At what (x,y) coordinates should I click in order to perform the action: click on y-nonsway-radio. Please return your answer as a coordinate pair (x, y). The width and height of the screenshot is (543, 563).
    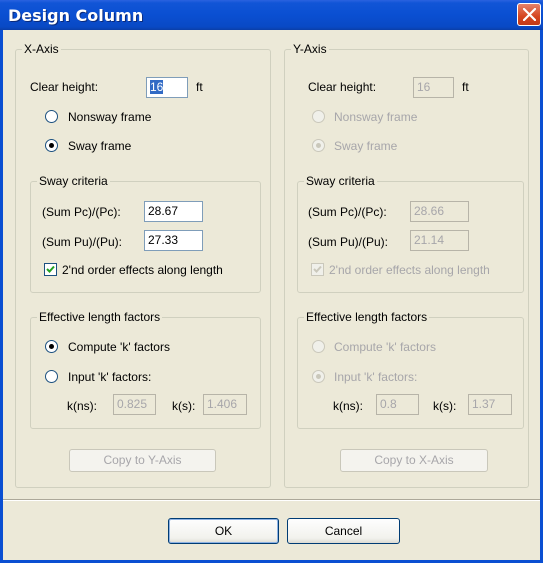
    Looking at the image, I should click on (318, 116).